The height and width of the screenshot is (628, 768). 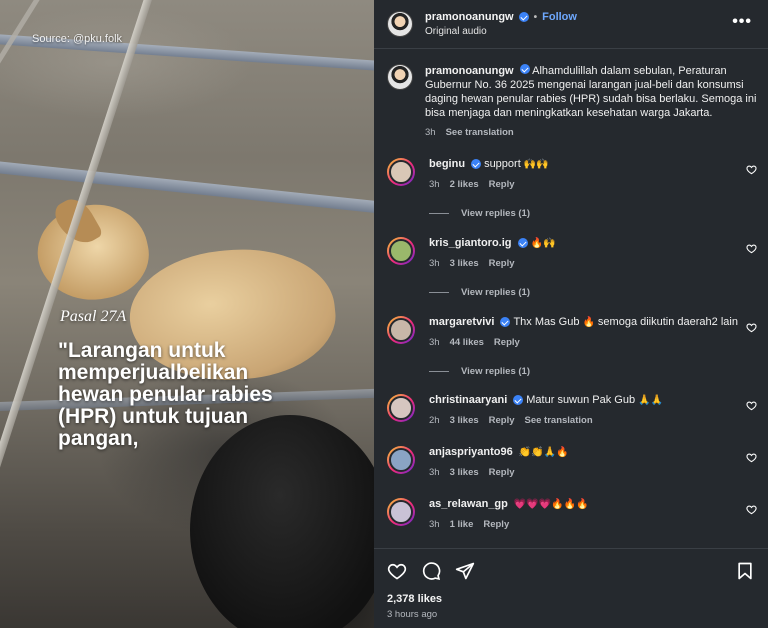 What do you see at coordinates (468, 400) in the screenshot?
I see `commenter-username: christinaaryani` at bounding box center [468, 400].